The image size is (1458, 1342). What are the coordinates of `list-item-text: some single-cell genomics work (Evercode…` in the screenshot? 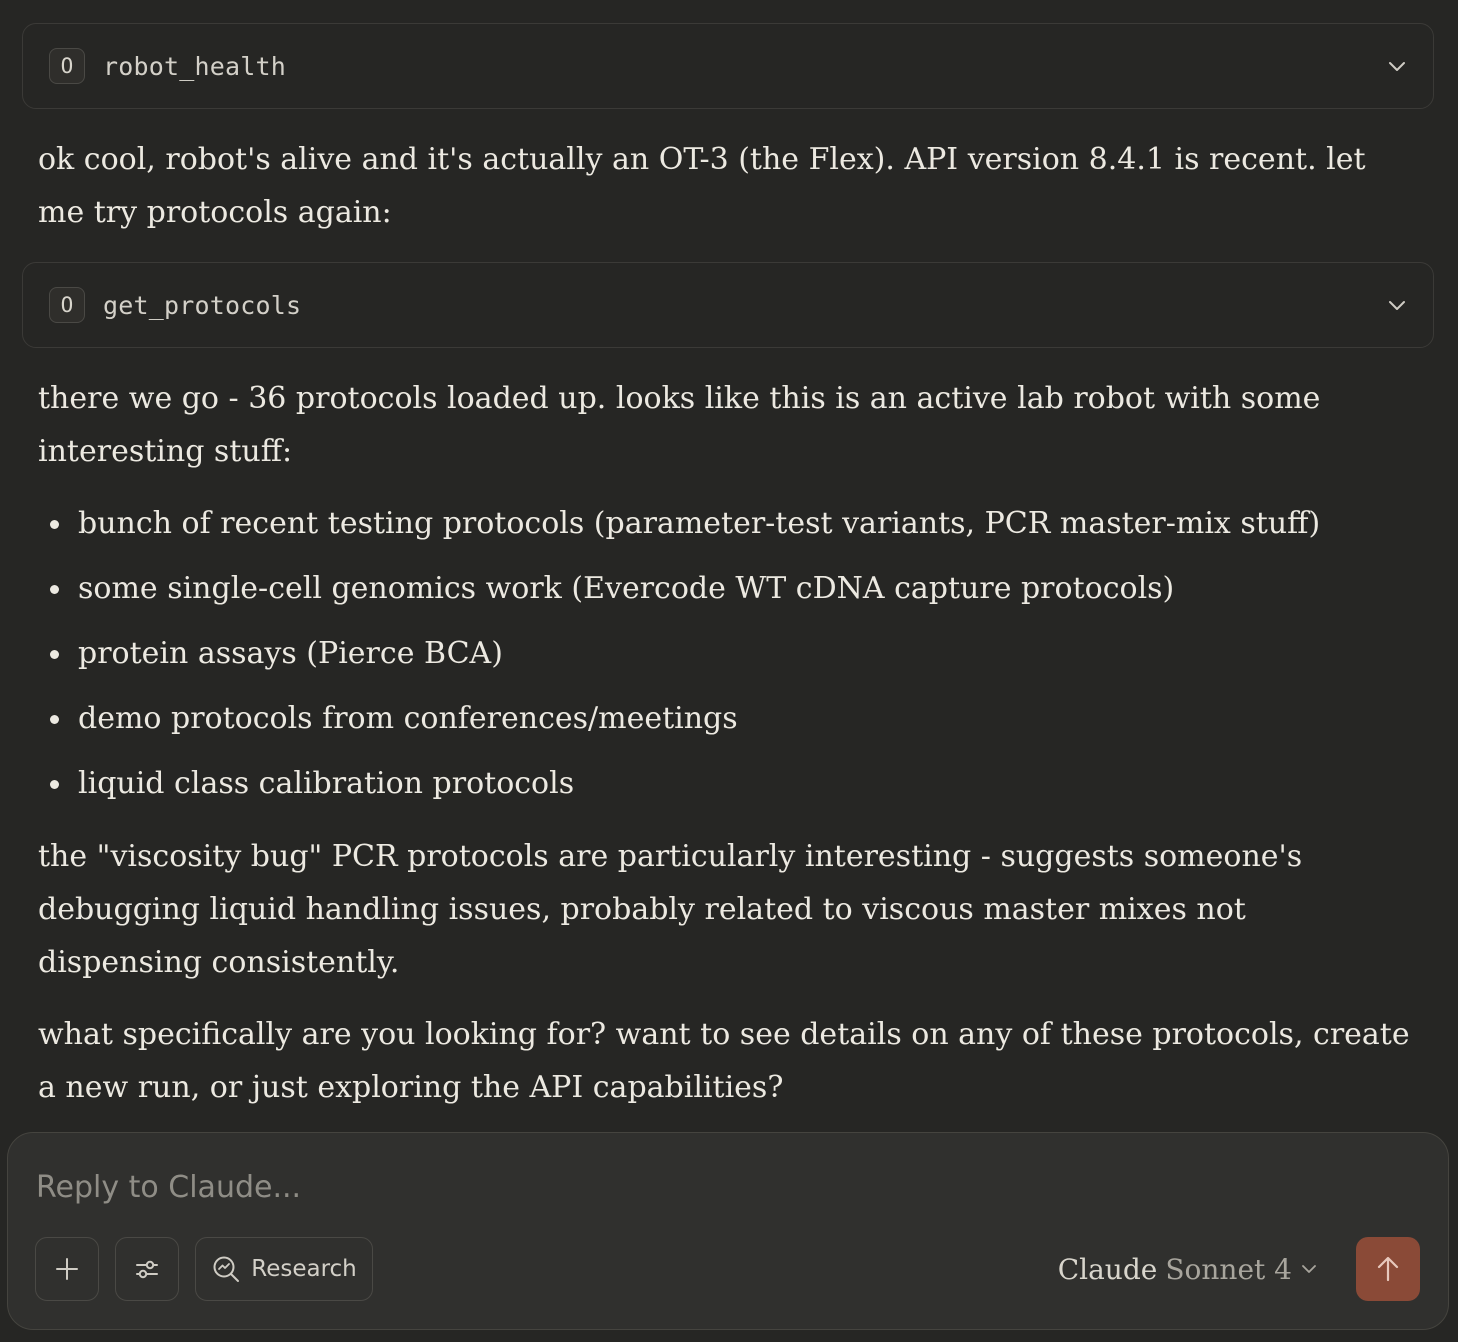 It's located at (626, 588).